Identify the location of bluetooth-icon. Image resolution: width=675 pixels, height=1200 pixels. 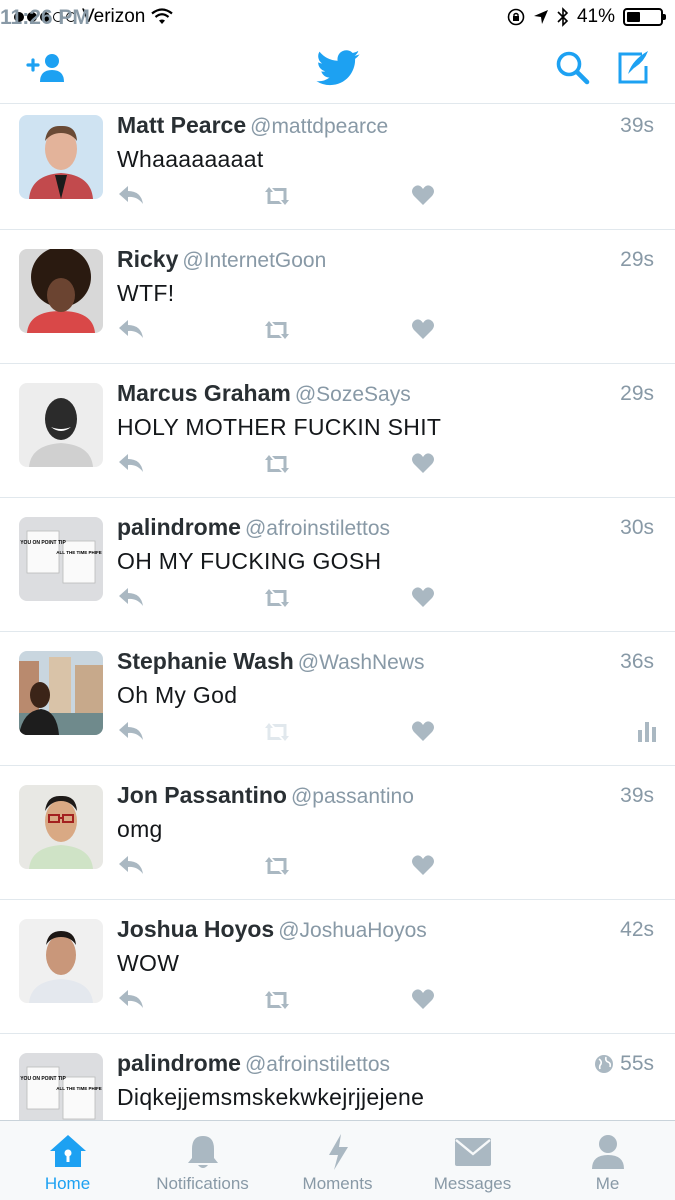
(563, 17).